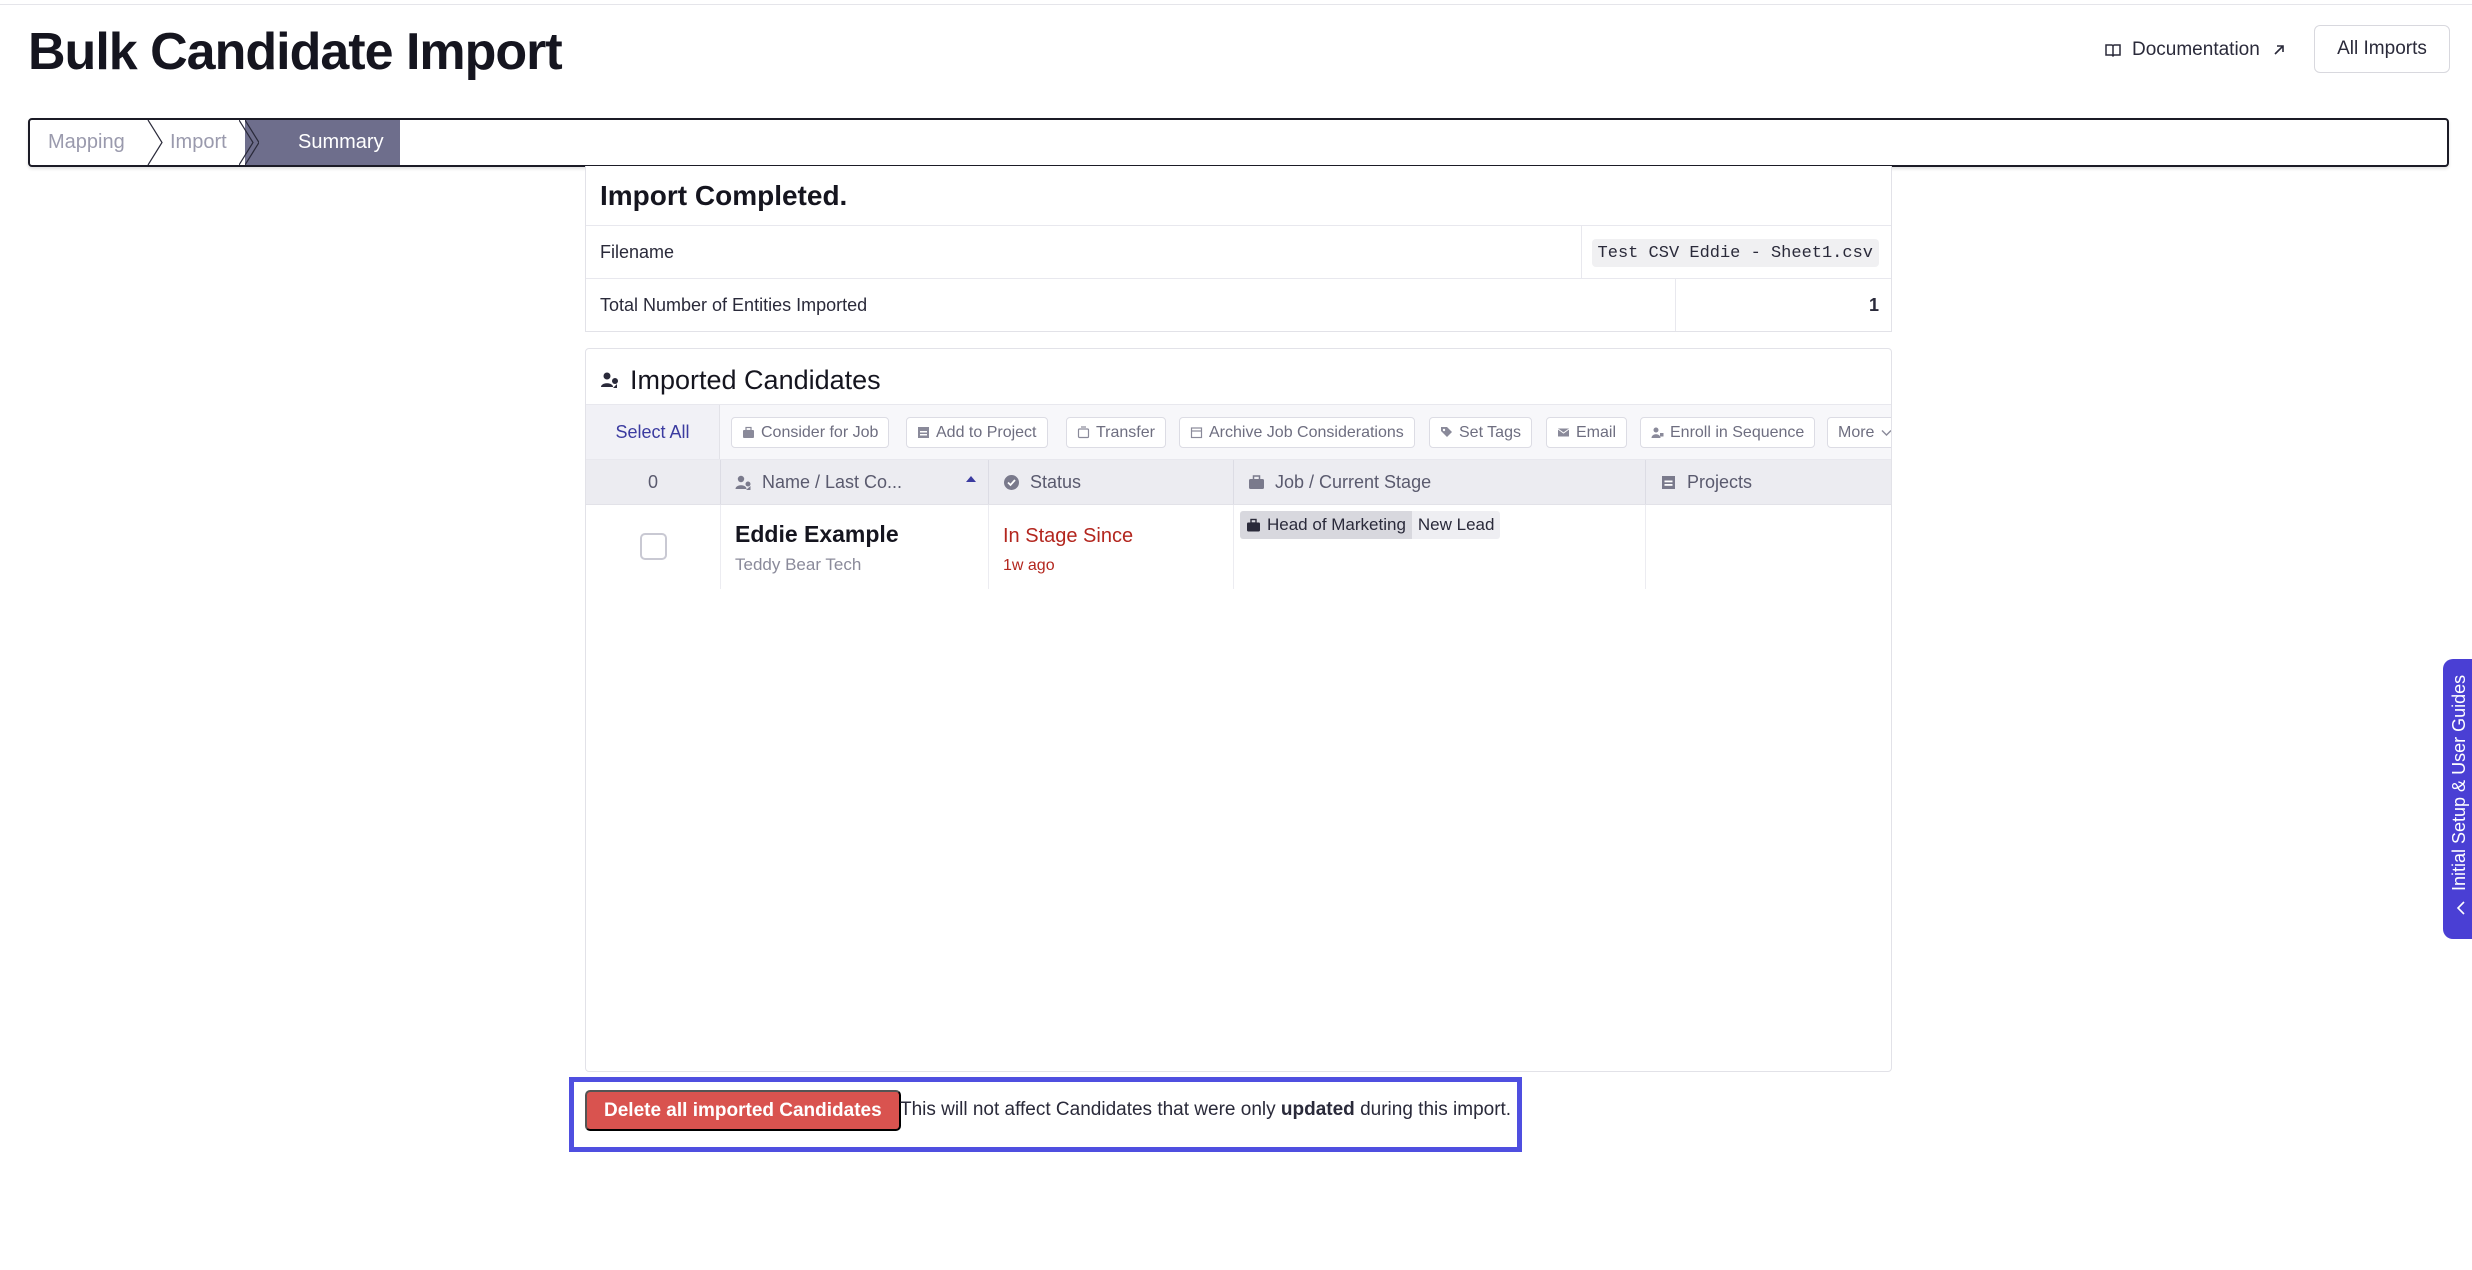  I want to click on column-job: Job / Current Stage, so click(1439, 482).